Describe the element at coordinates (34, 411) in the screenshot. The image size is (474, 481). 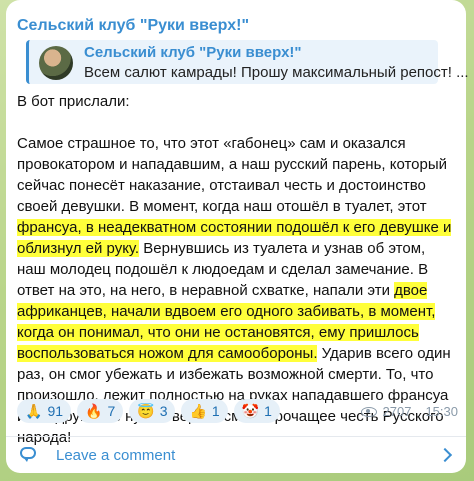
I see `pray-emoji-icon: 🙏` at that location.